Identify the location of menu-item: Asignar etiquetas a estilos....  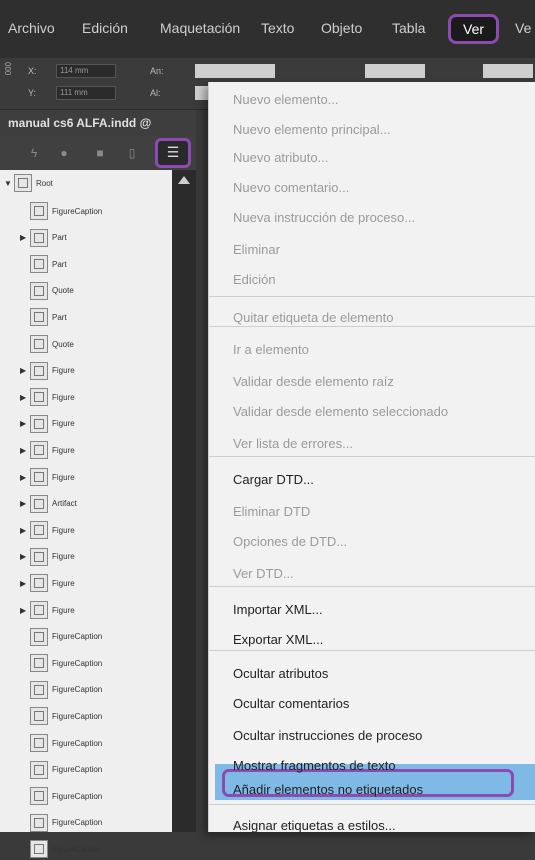
(314, 825).